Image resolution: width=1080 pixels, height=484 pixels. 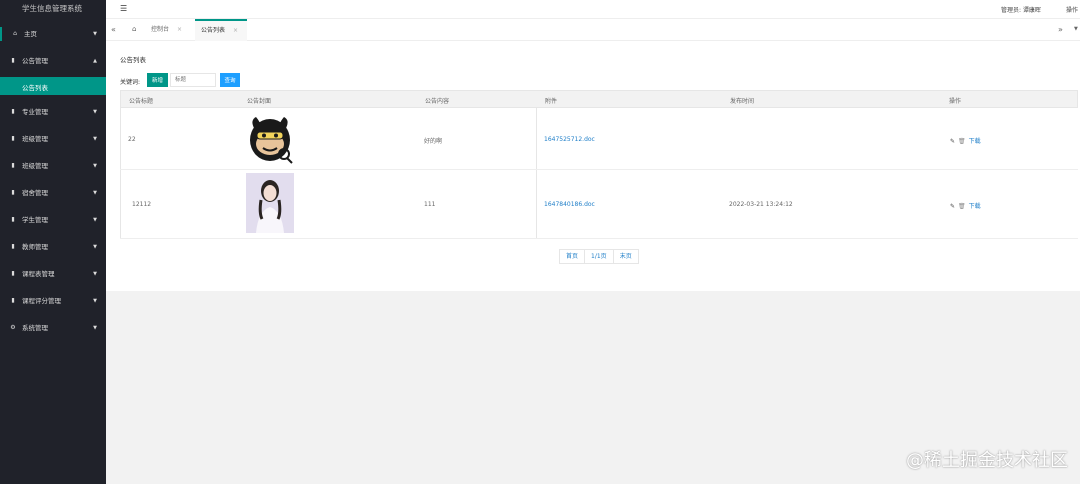 What do you see at coordinates (742, 101) in the screenshot?
I see `column-header: 发布时间` at bounding box center [742, 101].